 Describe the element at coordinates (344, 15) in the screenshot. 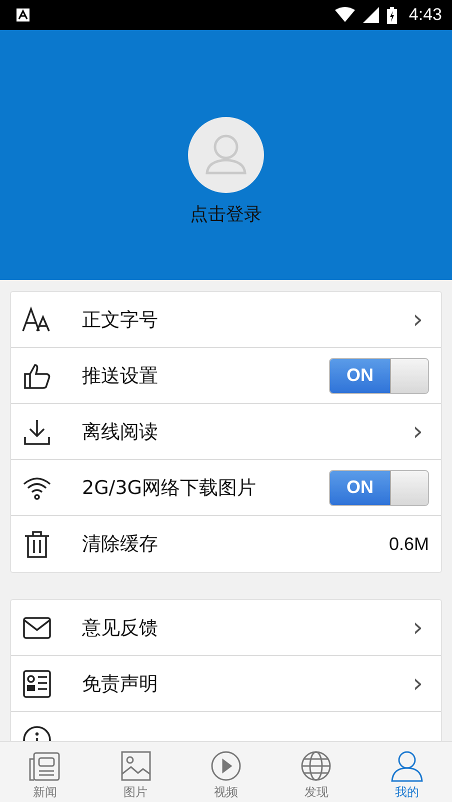

I see `wifi-icon` at that location.